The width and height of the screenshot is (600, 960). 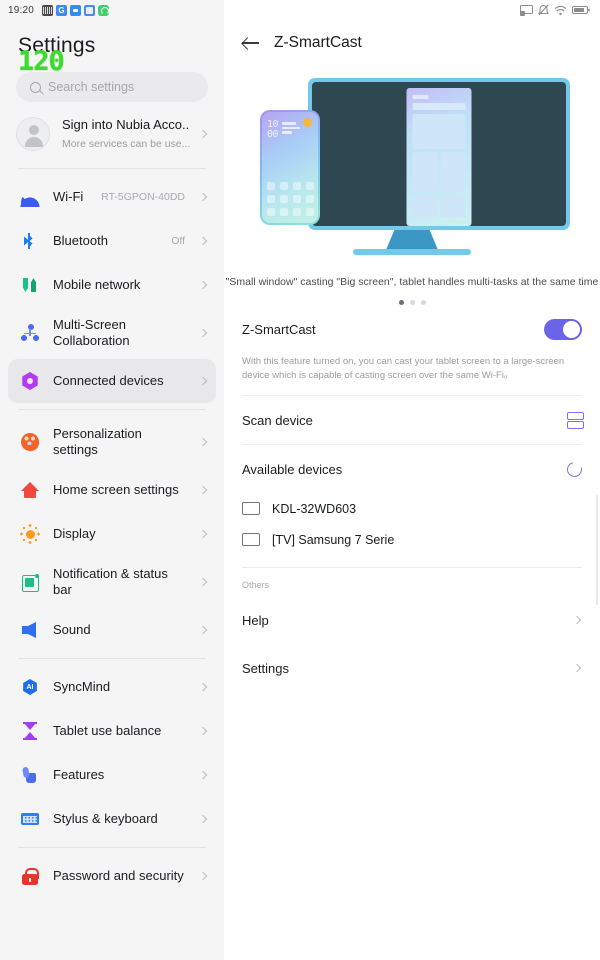 What do you see at coordinates (112, 876) in the screenshot?
I see `sidebar-item-password-and-security: Password and security` at bounding box center [112, 876].